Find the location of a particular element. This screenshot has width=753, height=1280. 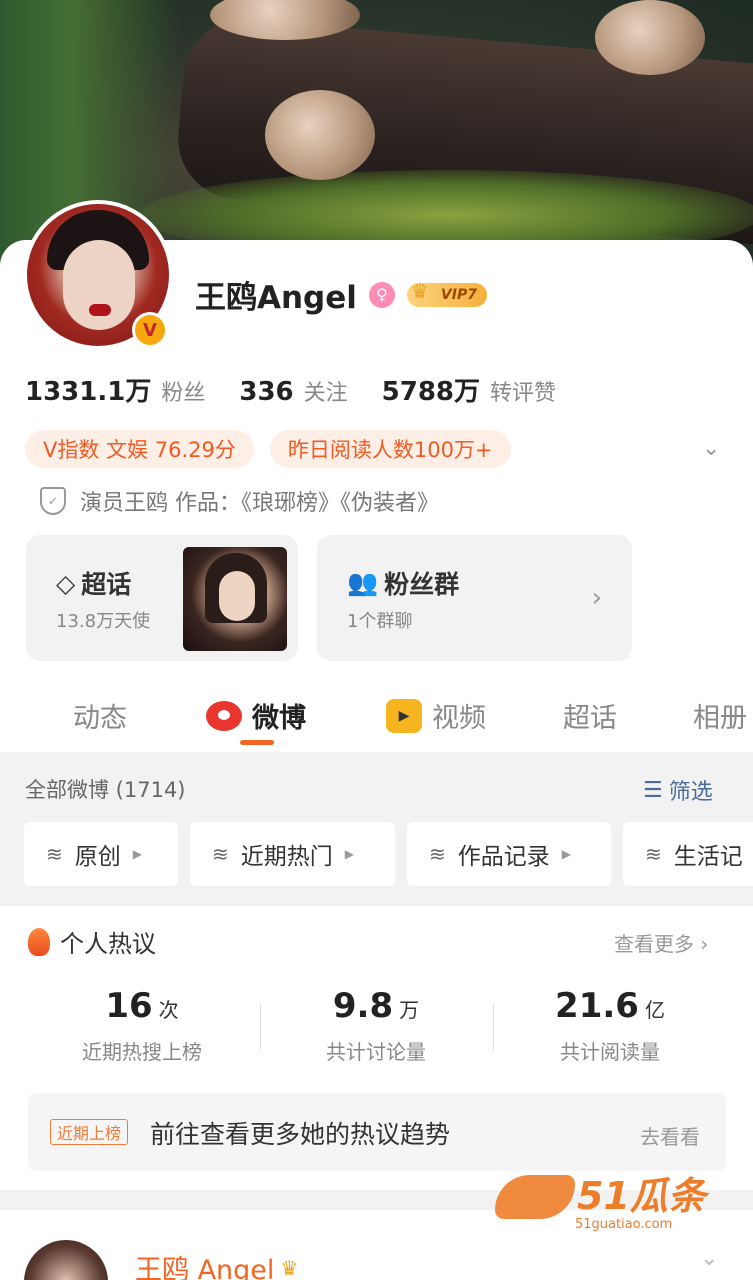

diamond-icon: ◇ is located at coordinates (66, 583).